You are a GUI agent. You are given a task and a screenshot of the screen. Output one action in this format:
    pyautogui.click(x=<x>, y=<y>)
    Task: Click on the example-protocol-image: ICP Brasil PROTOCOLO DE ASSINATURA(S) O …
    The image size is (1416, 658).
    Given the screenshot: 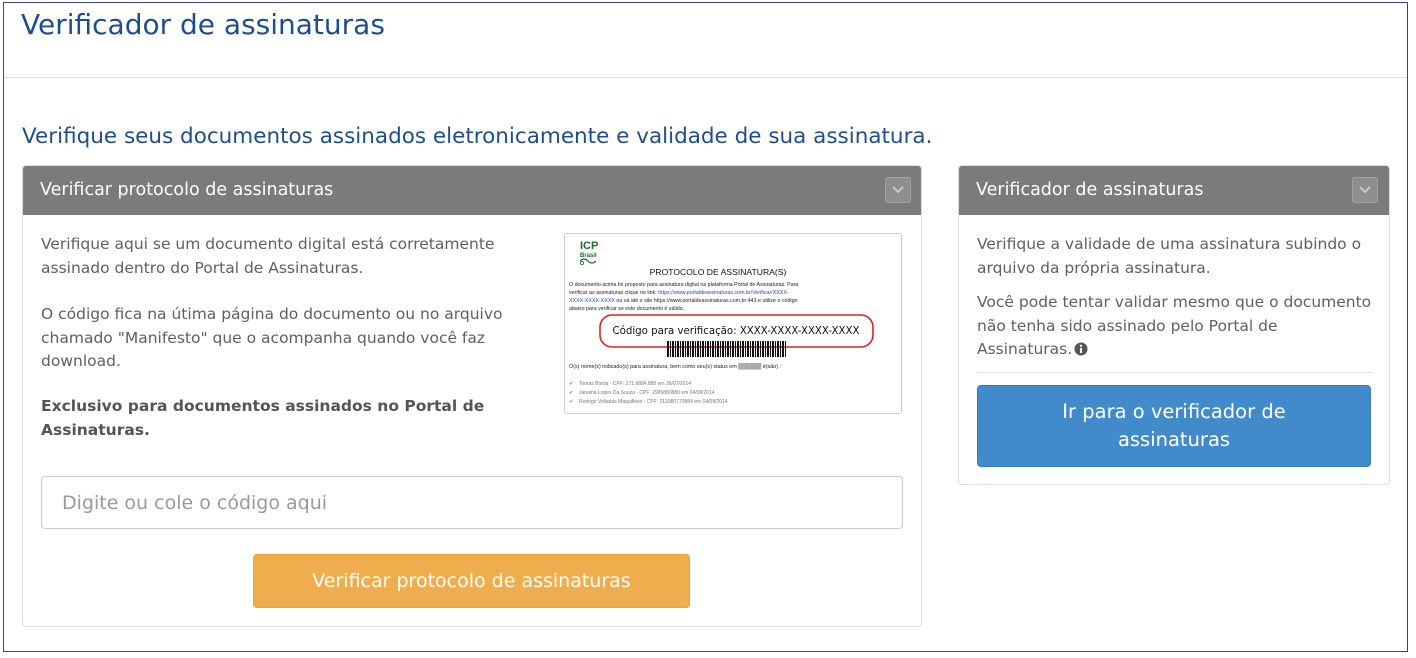 What is the action you would take?
    pyautogui.click(x=733, y=323)
    